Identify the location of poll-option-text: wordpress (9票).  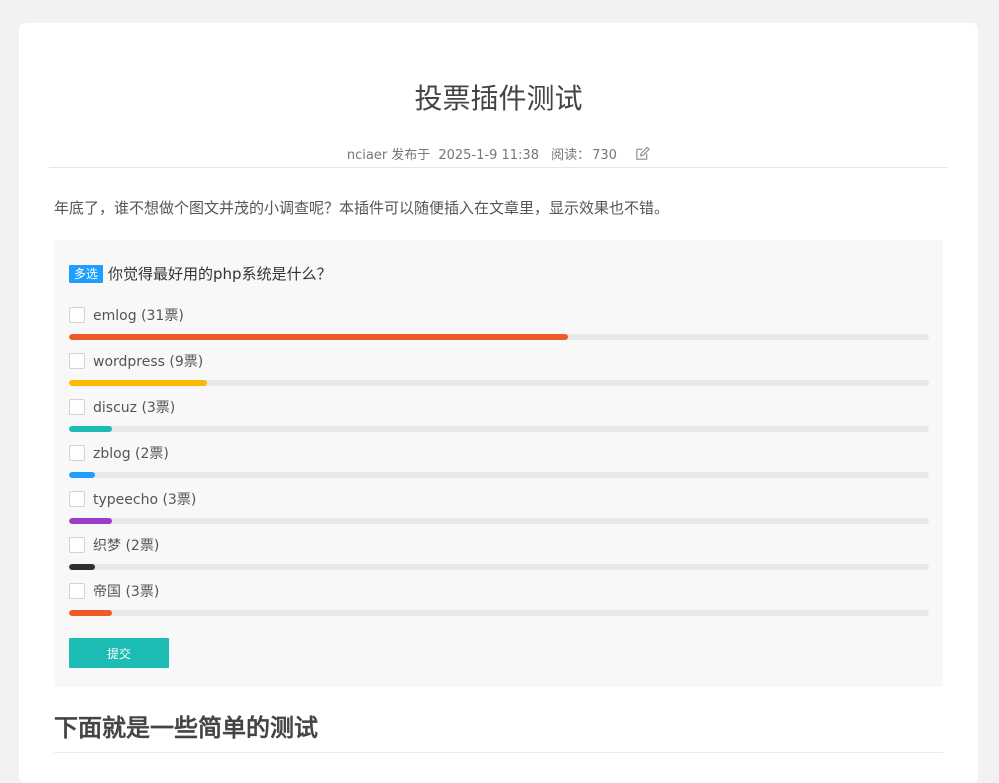
(148, 362).